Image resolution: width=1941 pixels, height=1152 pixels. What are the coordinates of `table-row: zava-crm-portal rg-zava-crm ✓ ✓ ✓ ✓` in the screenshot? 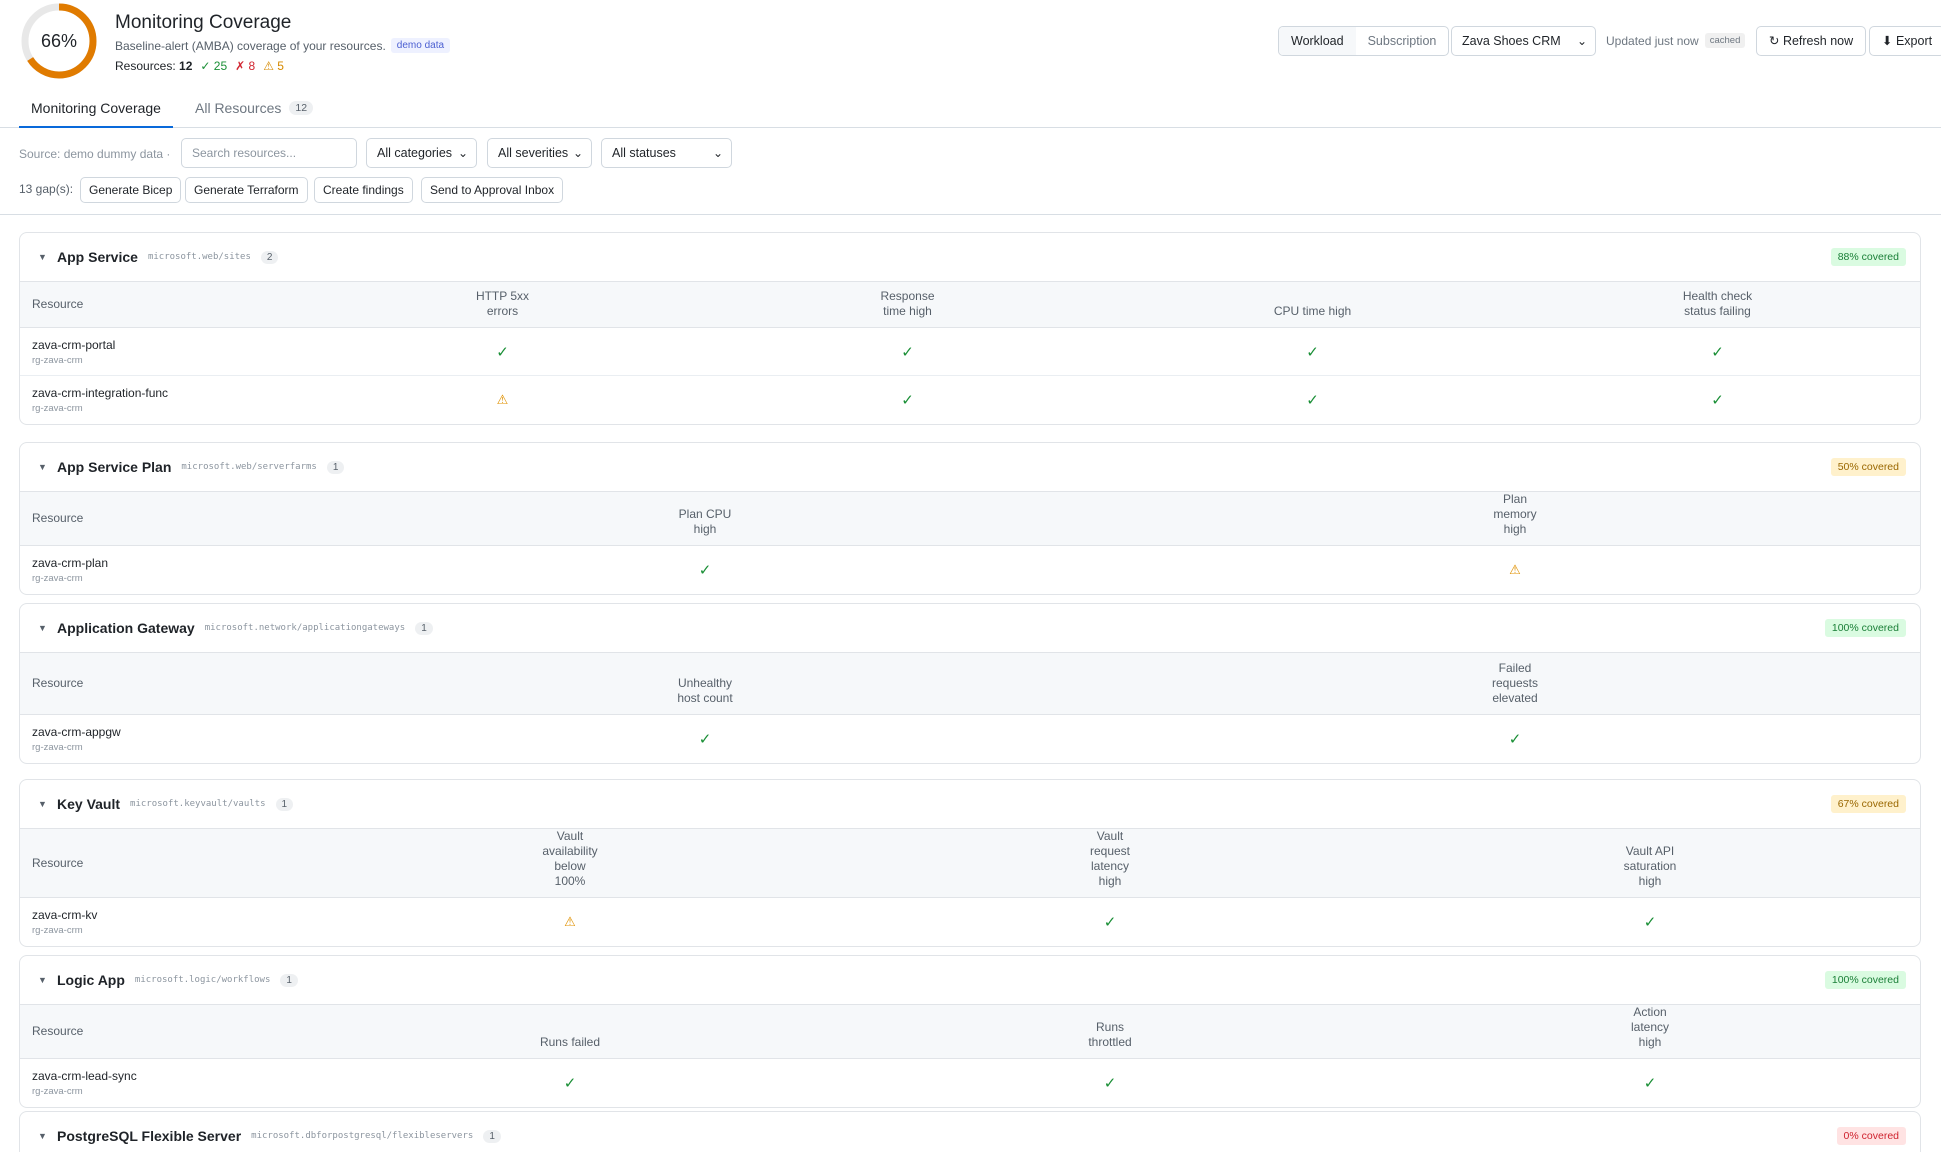 It's located at (970, 351).